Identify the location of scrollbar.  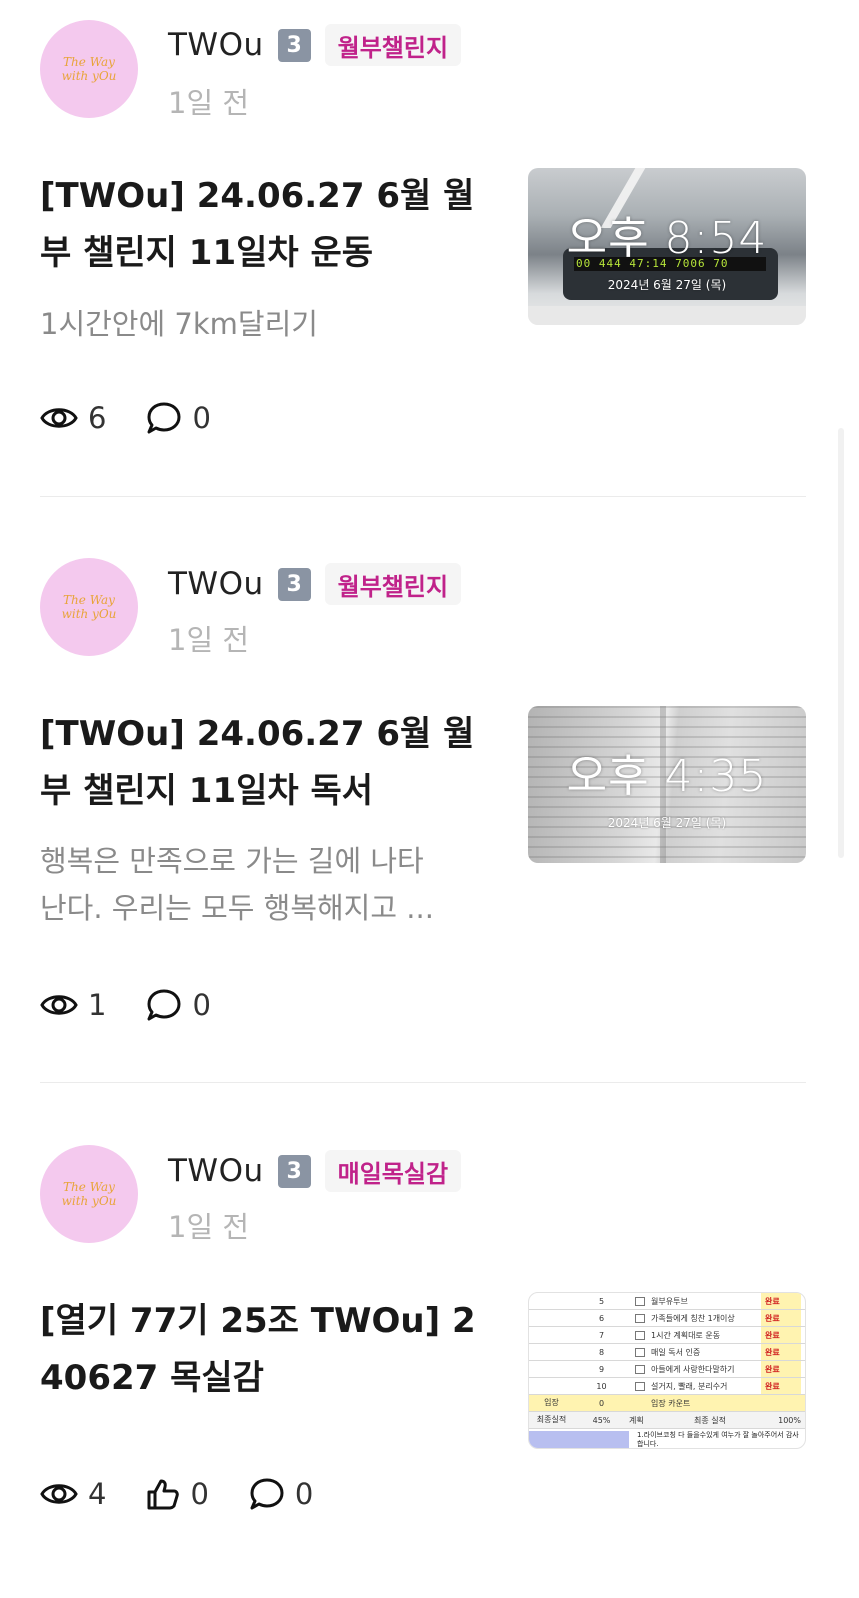
(841, 643).